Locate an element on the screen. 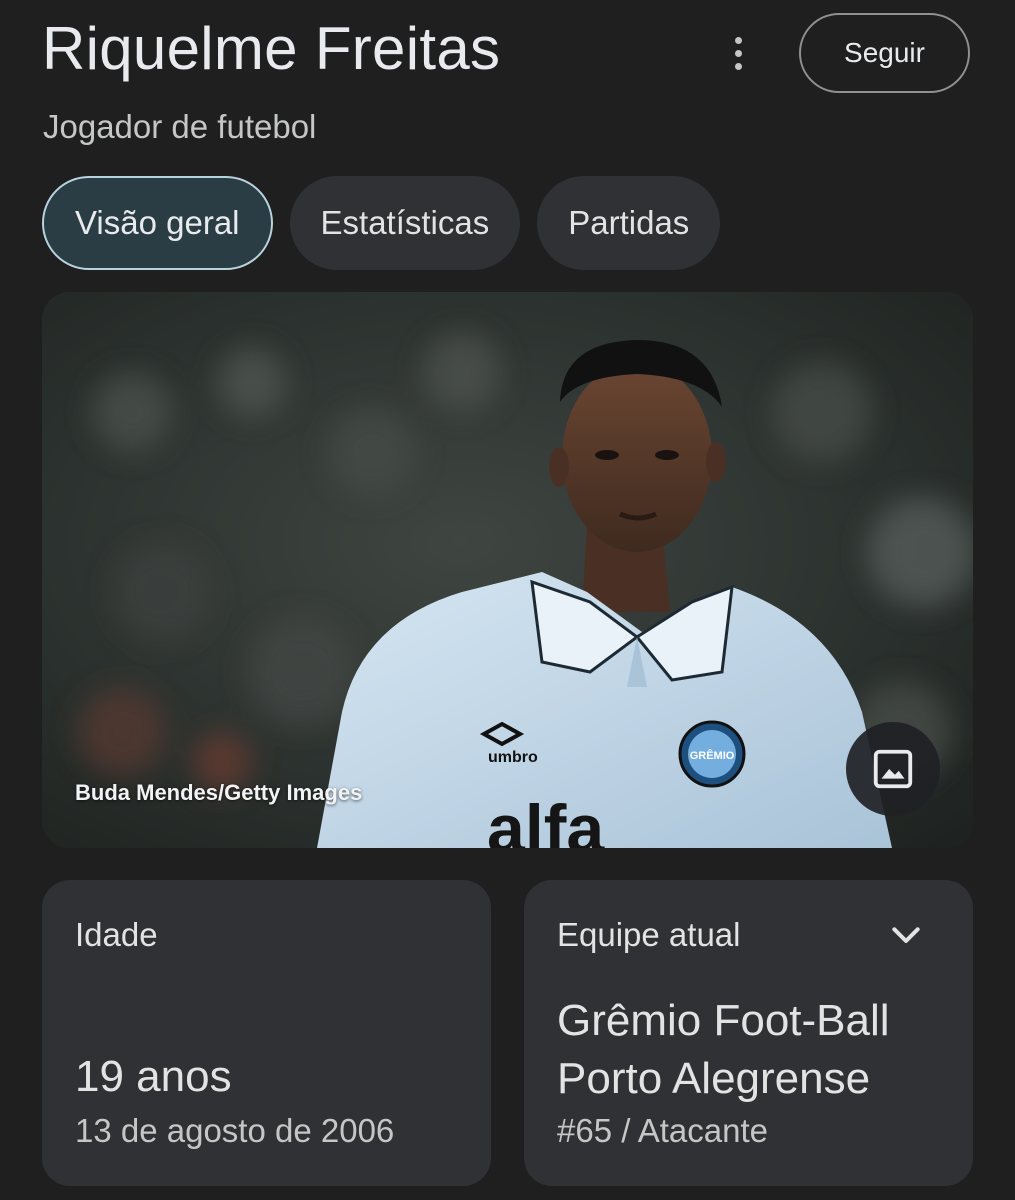  player-number-position: #65 / Atacante is located at coordinates (663, 1130).